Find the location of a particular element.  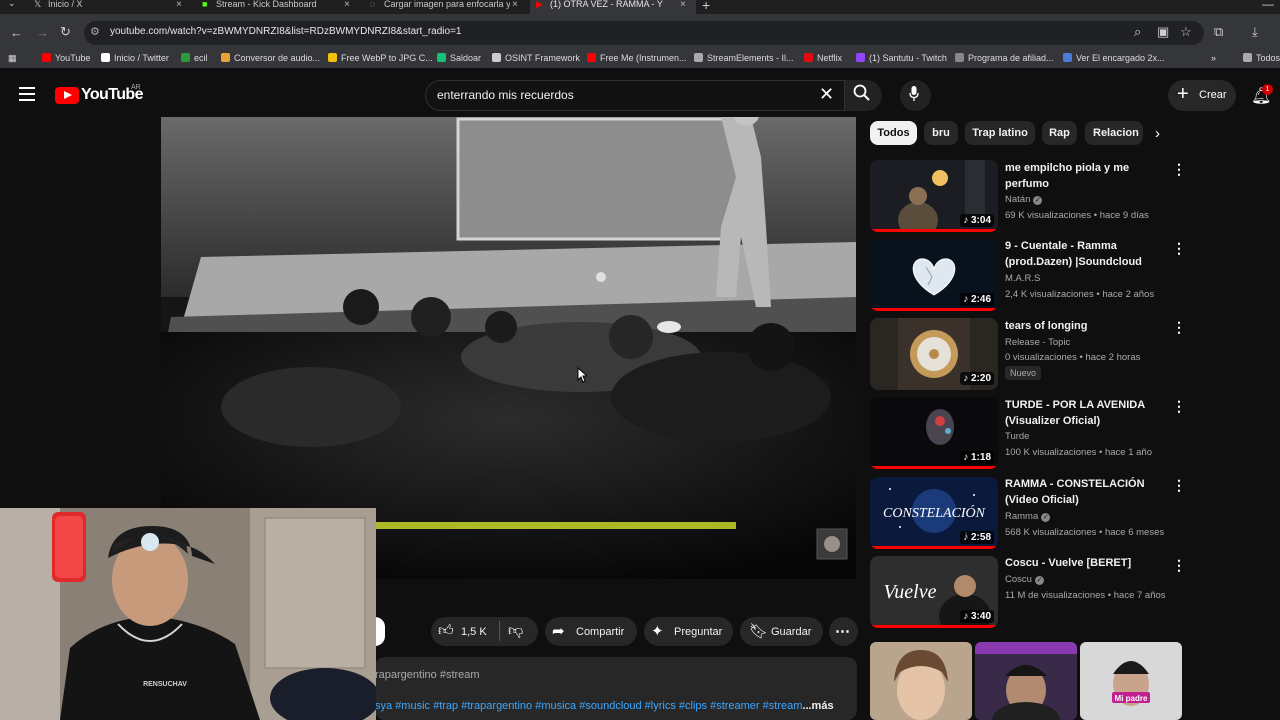

rec-title-1: me empilcho piola y me perfumo is located at coordinates (1085, 176).